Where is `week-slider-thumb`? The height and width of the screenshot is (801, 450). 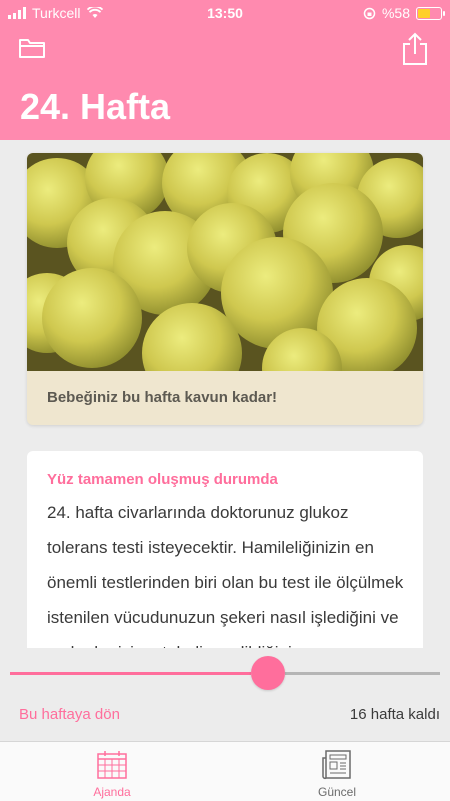 week-slider-thumb is located at coordinates (268, 673).